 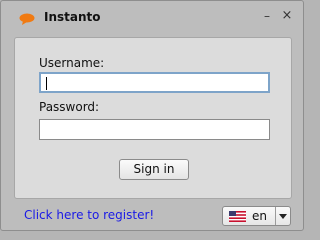 I want to click on register-link: Click here to register!, so click(x=89, y=215).